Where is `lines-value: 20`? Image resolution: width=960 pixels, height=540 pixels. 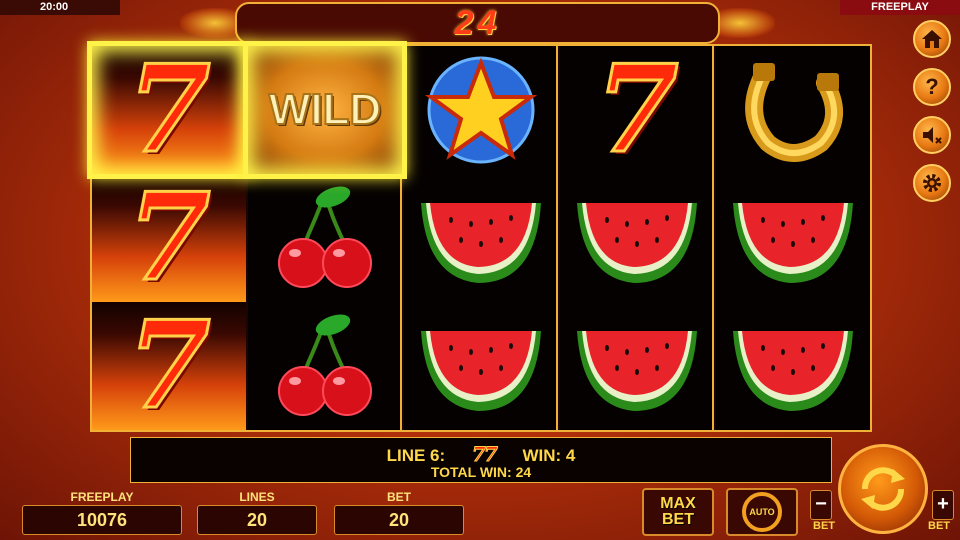 lines-value: 20 is located at coordinates (257, 520).